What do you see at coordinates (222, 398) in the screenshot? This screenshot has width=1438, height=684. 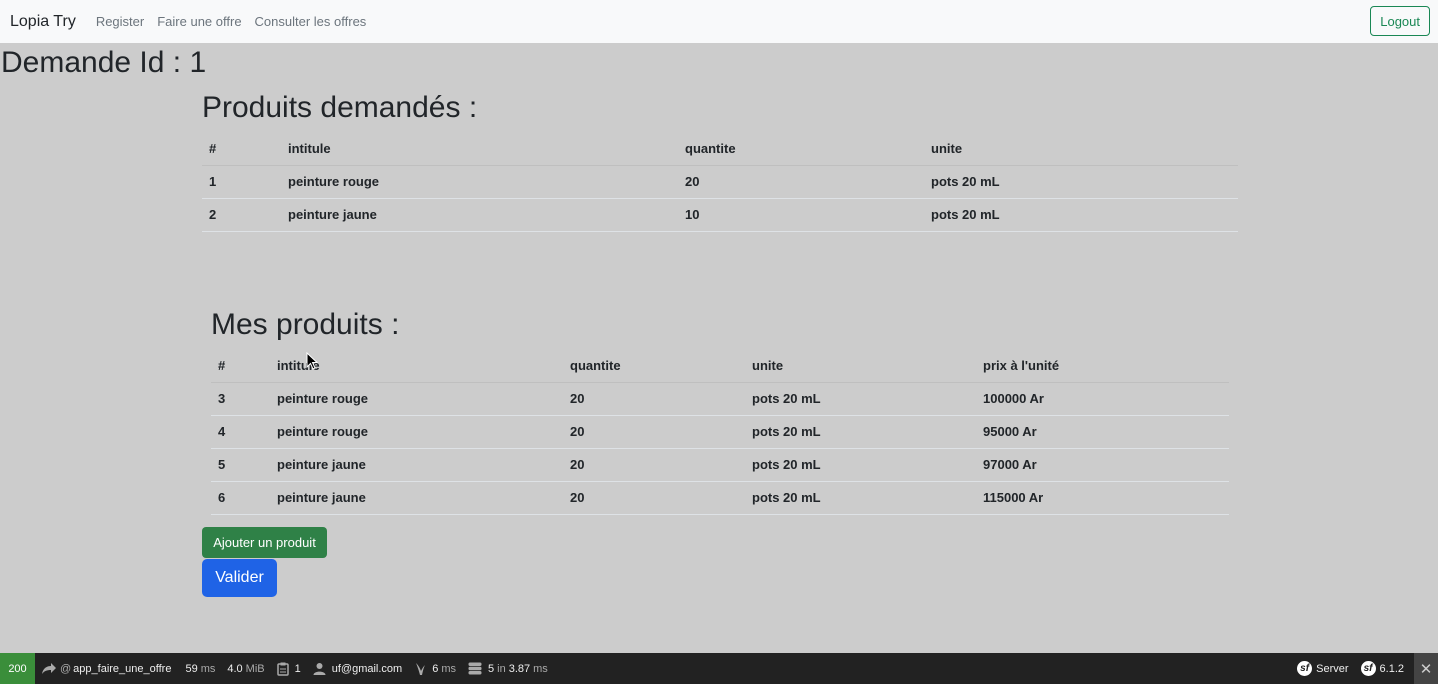 I see `table-cell: 3` at bounding box center [222, 398].